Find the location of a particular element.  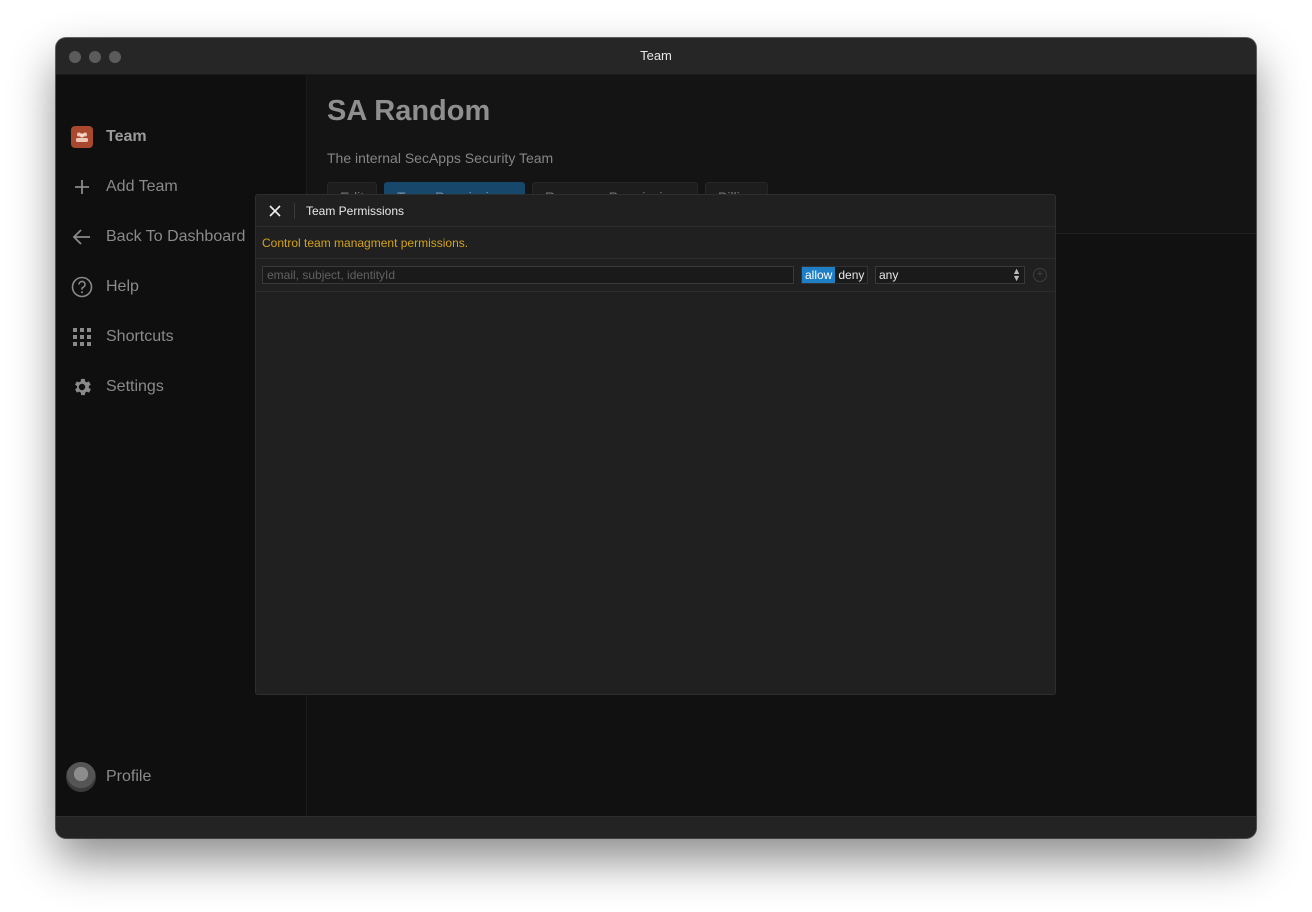

scope-select: any ▲ ▼ is located at coordinates (950, 275).